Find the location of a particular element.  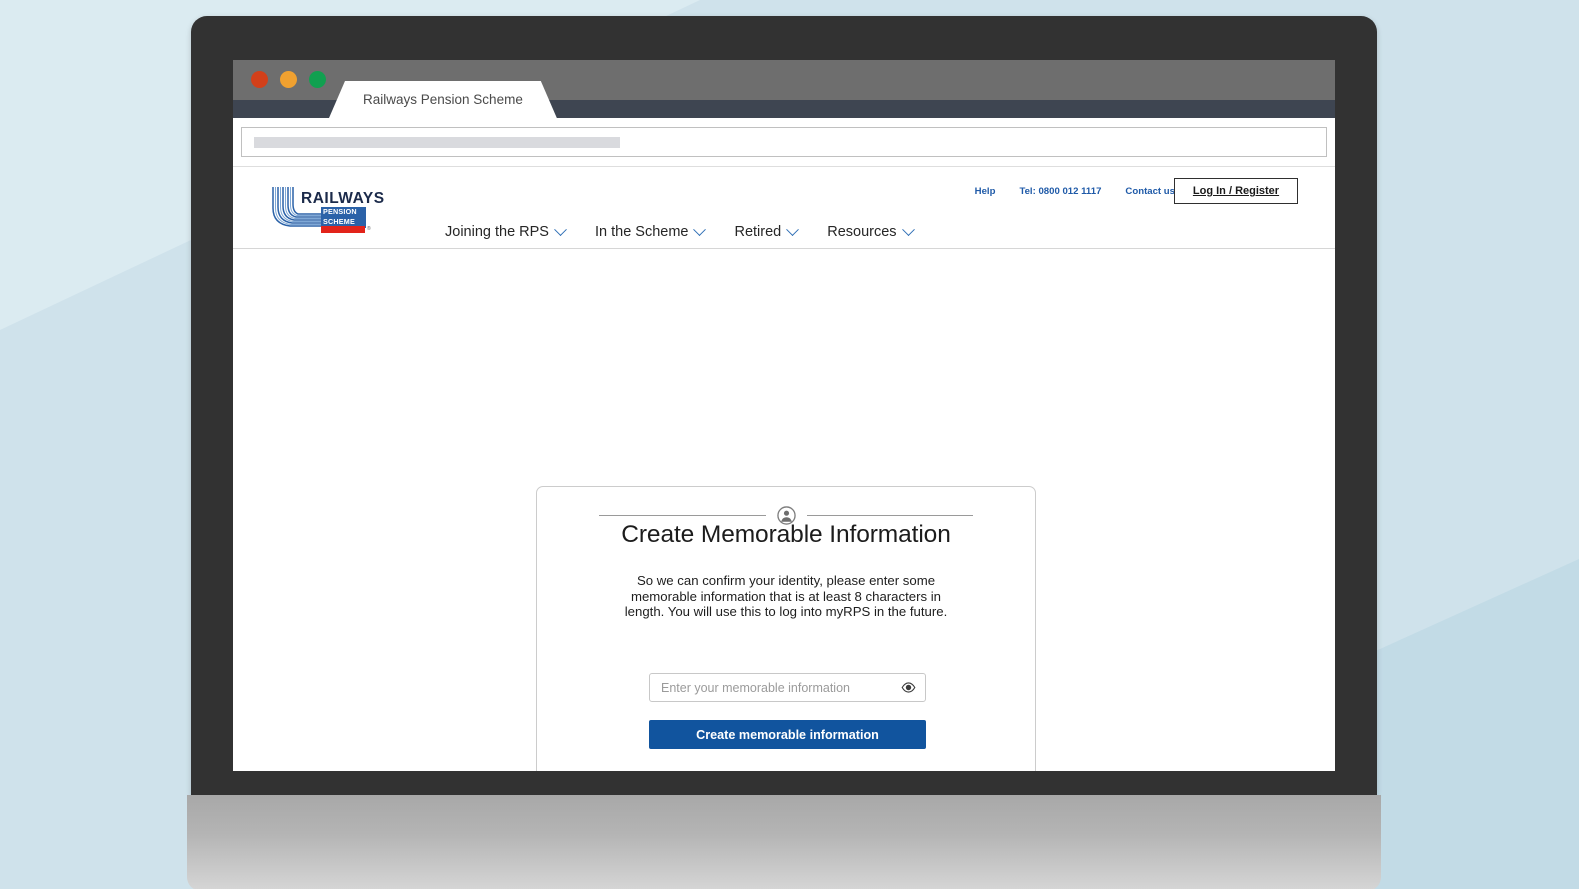

memorable-information-field is located at coordinates (787, 687).